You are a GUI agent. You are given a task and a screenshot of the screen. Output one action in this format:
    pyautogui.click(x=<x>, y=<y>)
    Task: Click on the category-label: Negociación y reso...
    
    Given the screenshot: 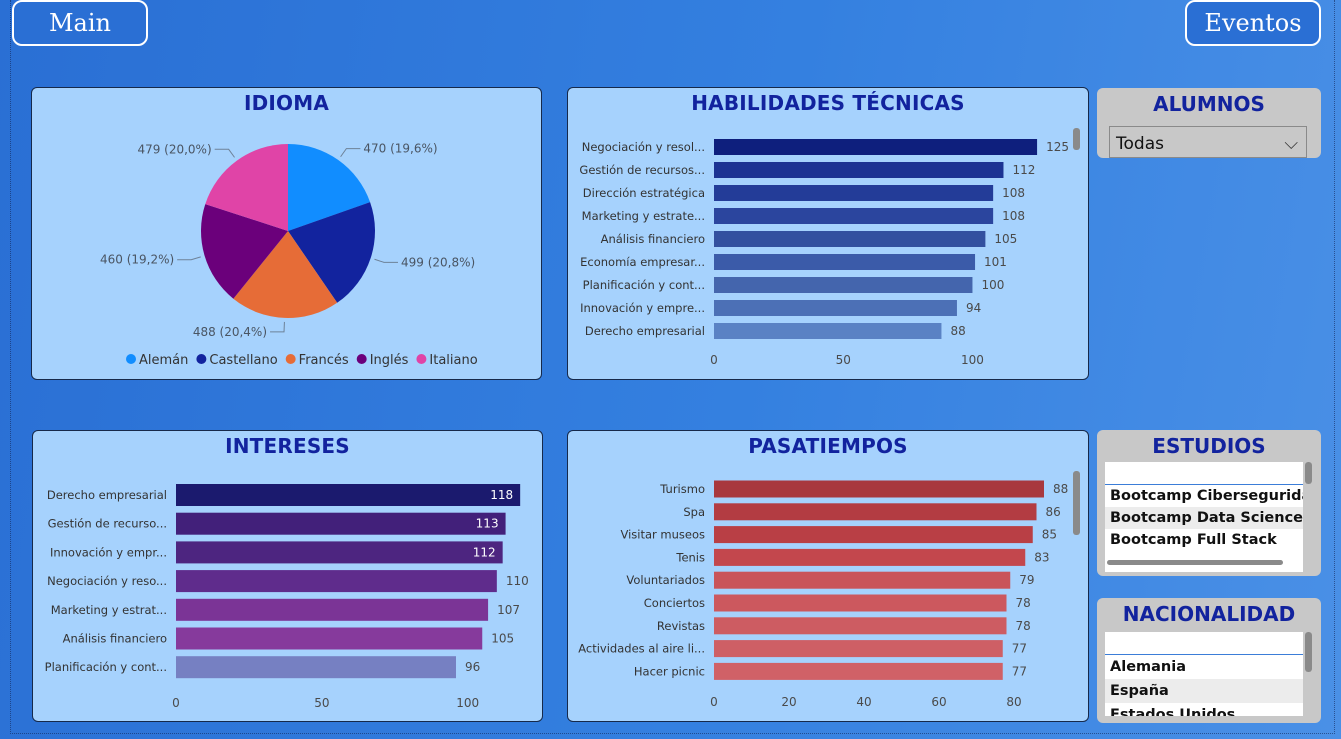 What is the action you would take?
    pyautogui.click(x=107, y=581)
    